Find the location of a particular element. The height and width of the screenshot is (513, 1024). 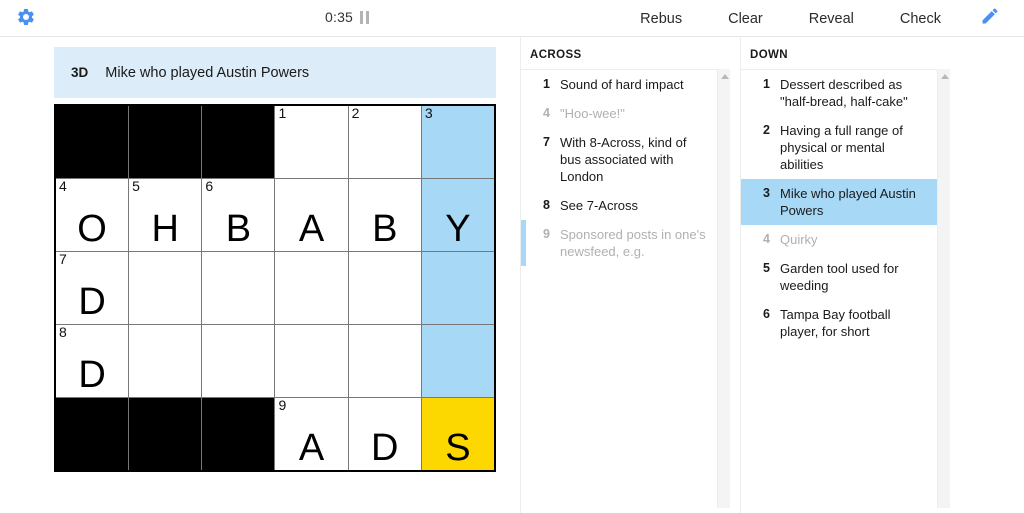

down-clue-number: 1 is located at coordinates (766, 84).